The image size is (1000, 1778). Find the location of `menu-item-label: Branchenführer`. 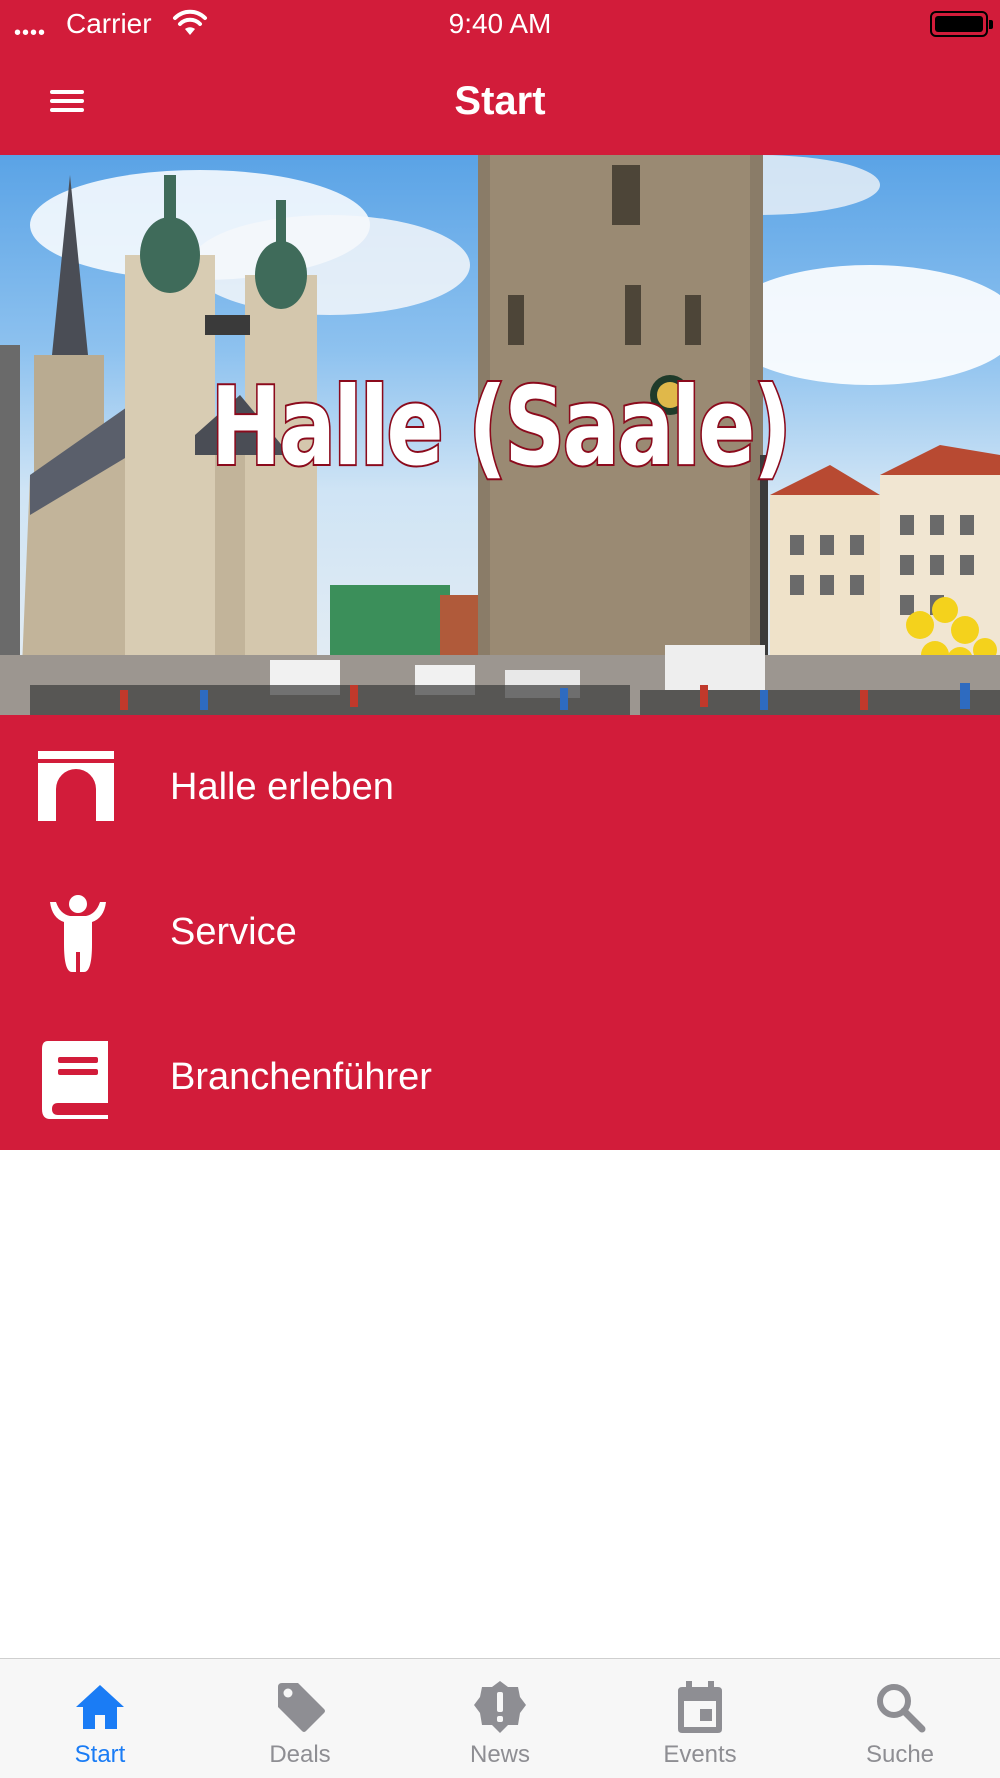

menu-item-label: Branchenführer is located at coordinates (301, 1077).